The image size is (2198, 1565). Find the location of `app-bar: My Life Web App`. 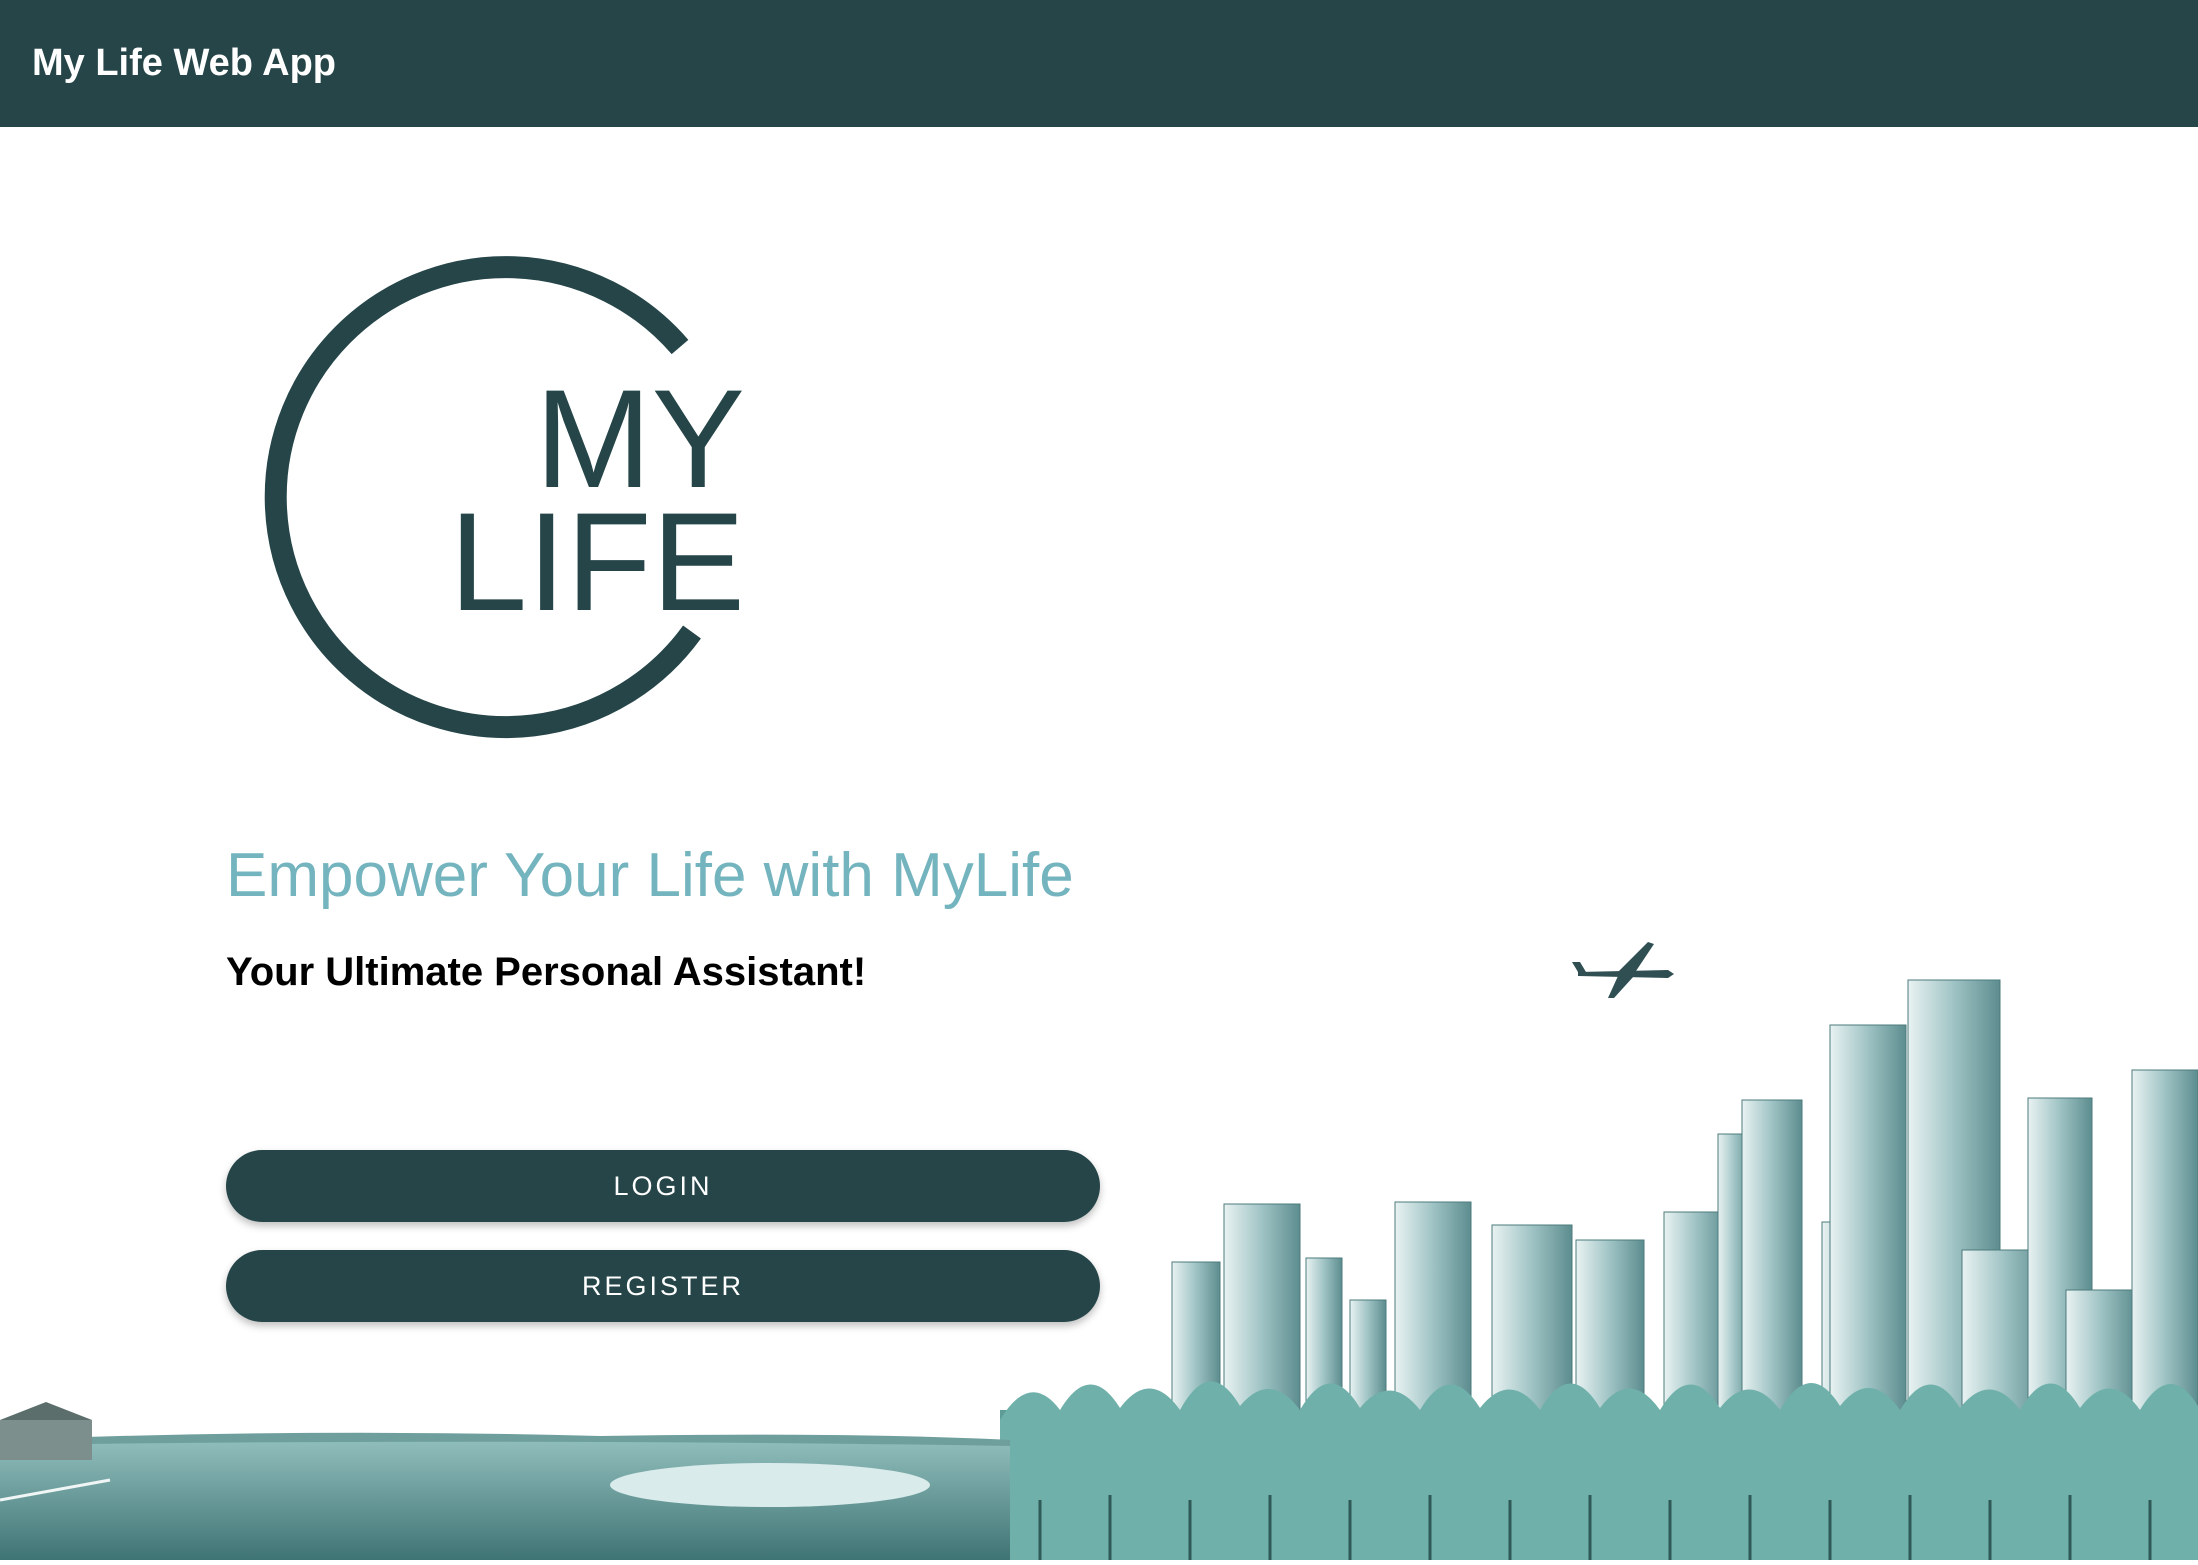

app-bar: My Life Web App is located at coordinates (1099, 63).